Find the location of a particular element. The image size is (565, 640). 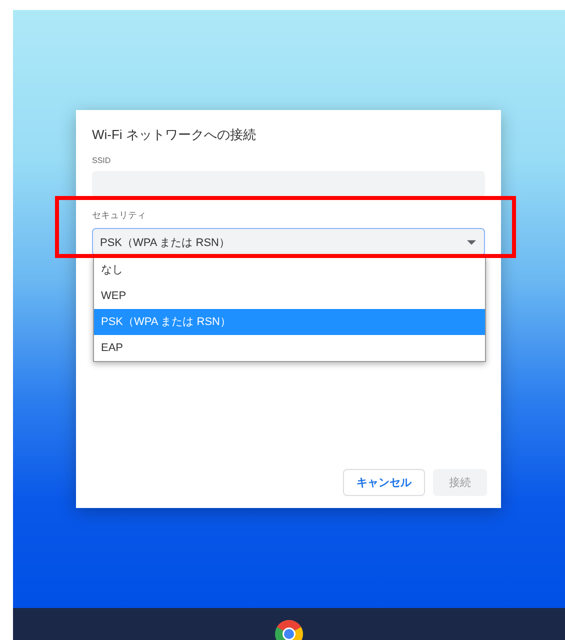

browser-icon is located at coordinates (289, 630).